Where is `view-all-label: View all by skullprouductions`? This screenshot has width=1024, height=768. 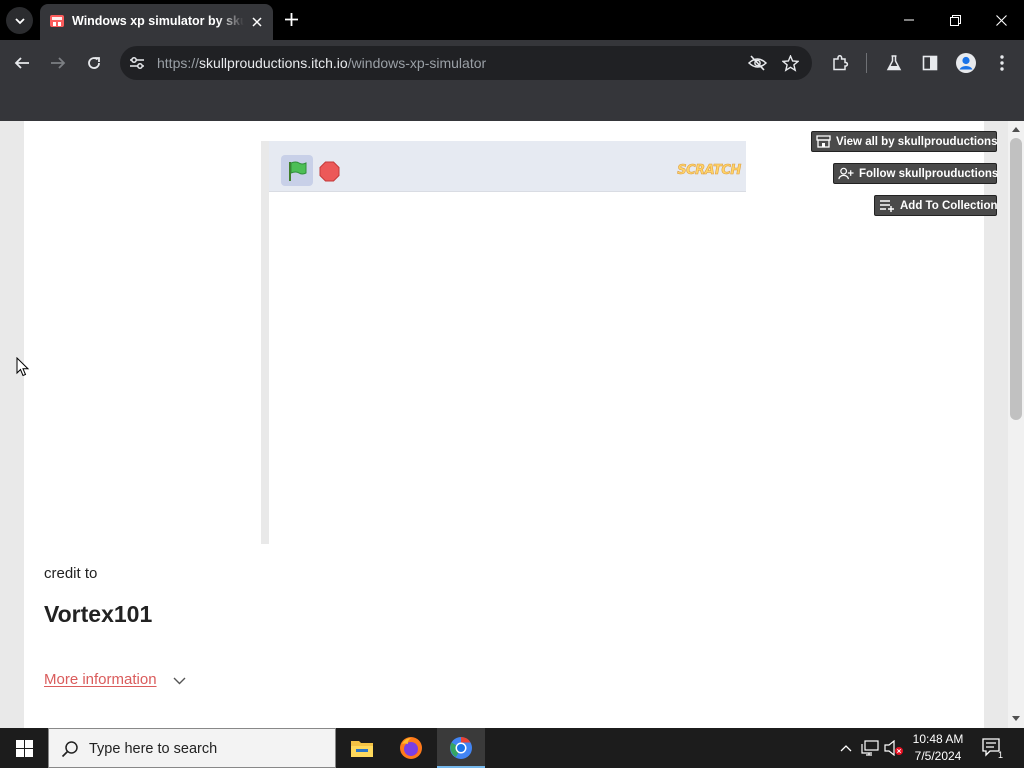 view-all-label: View all by skullprouductions is located at coordinates (917, 141).